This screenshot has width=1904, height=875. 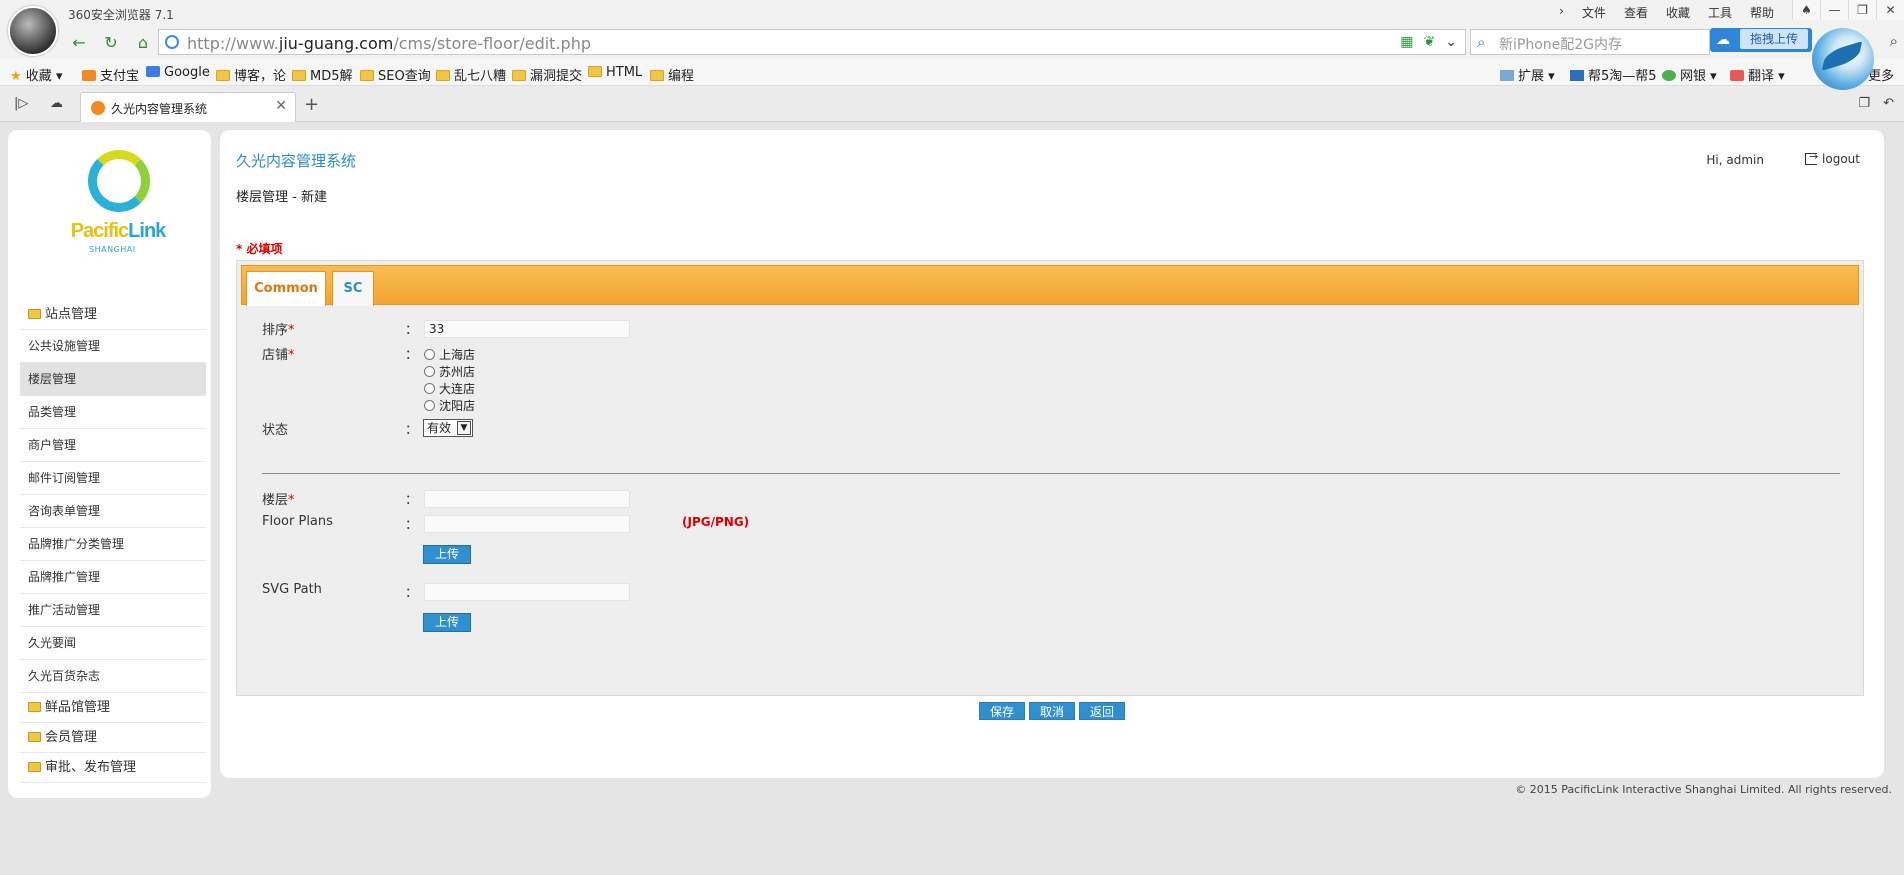 I want to click on store-radio-shanghai: 上海店, so click(x=449, y=354).